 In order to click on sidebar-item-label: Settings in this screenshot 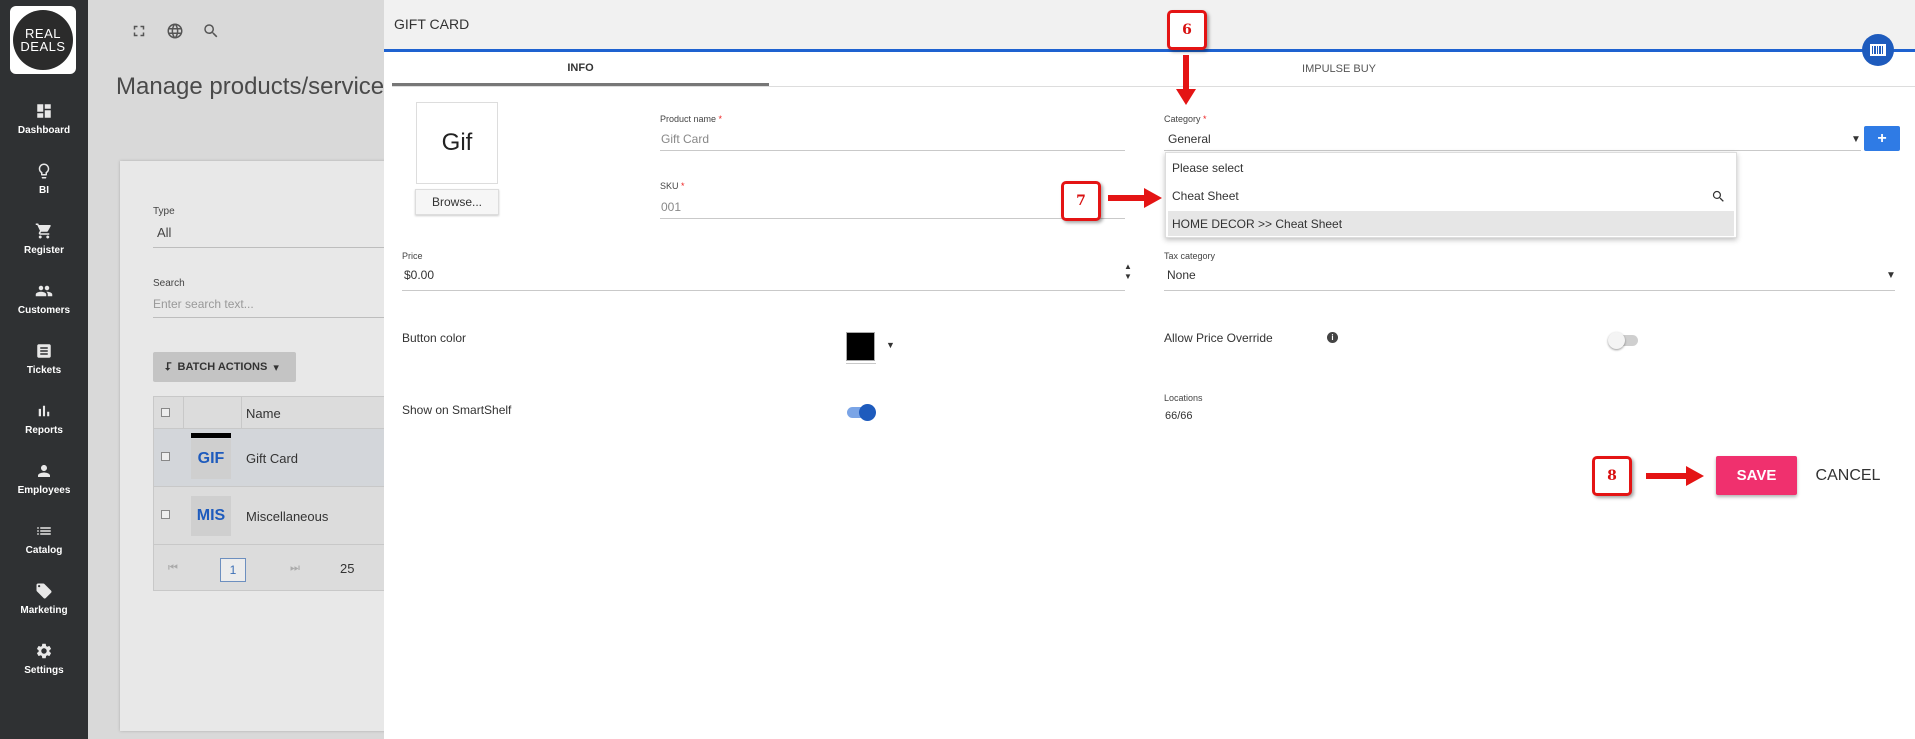, I will do `click(44, 670)`.